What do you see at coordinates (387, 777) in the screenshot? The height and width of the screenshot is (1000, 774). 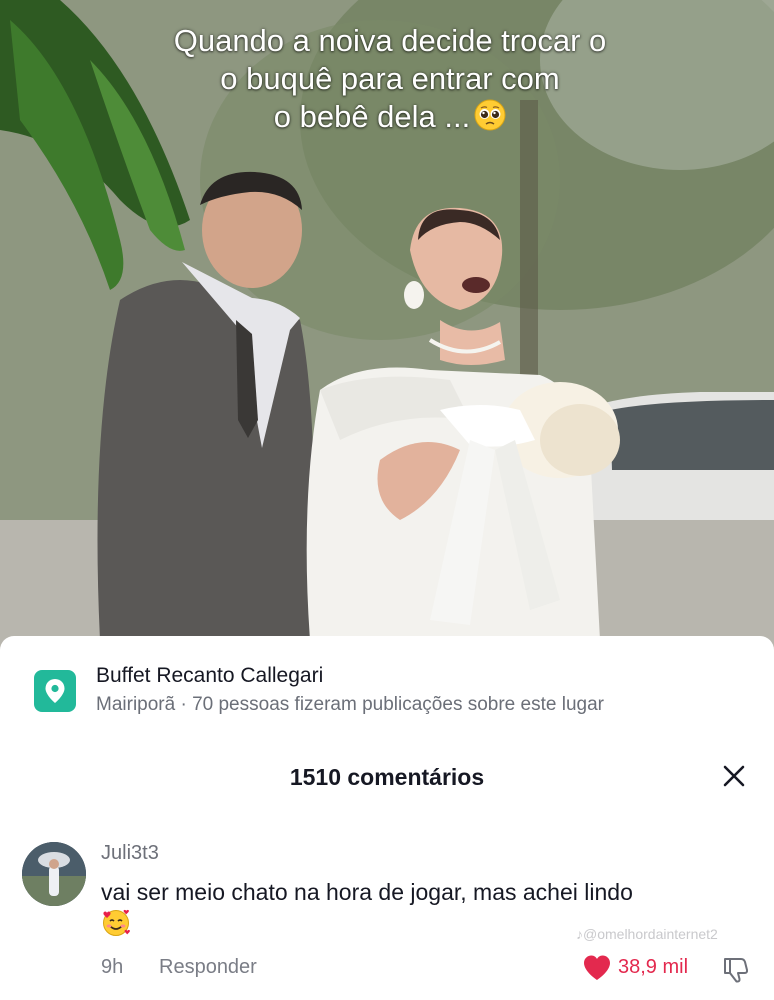 I see `comments-count: 1510 comentários` at bounding box center [387, 777].